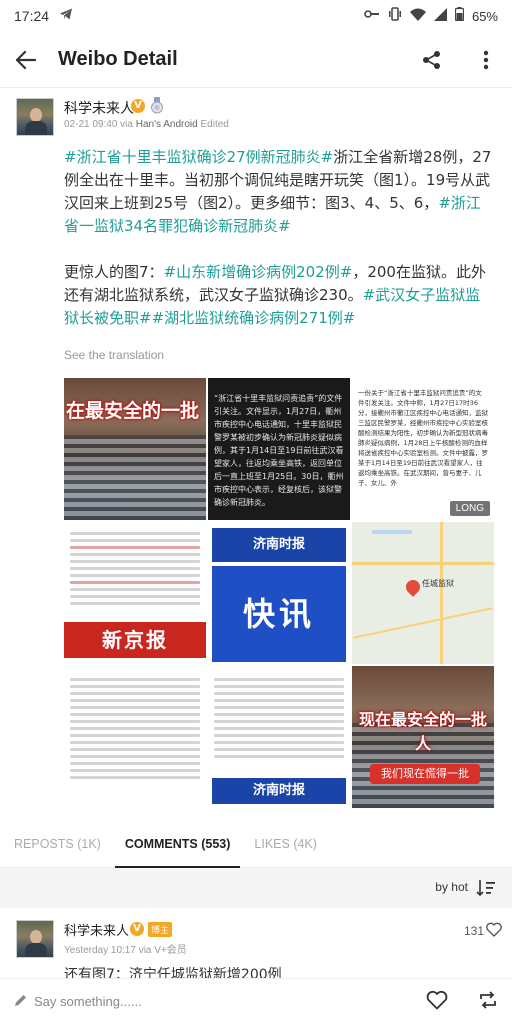 This screenshot has height=1024, width=512. Describe the element at coordinates (437, 1002) in the screenshot. I see `like-heart-icon` at that location.